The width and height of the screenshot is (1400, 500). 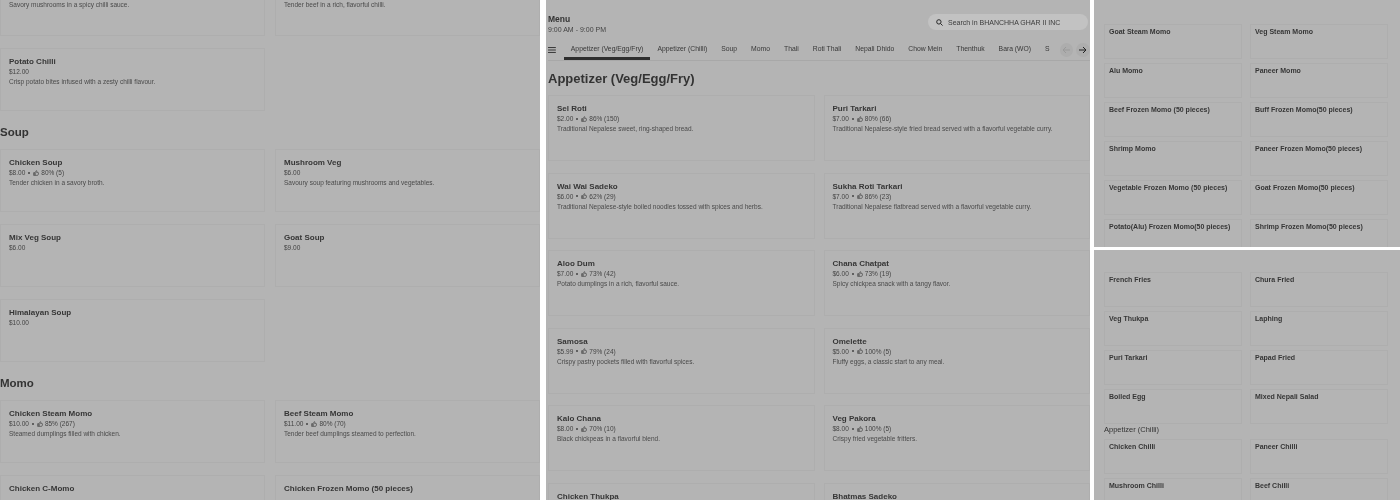 What do you see at coordinates (854, 108) in the screenshot?
I see `item-name: Puri Tarkari` at bounding box center [854, 108].